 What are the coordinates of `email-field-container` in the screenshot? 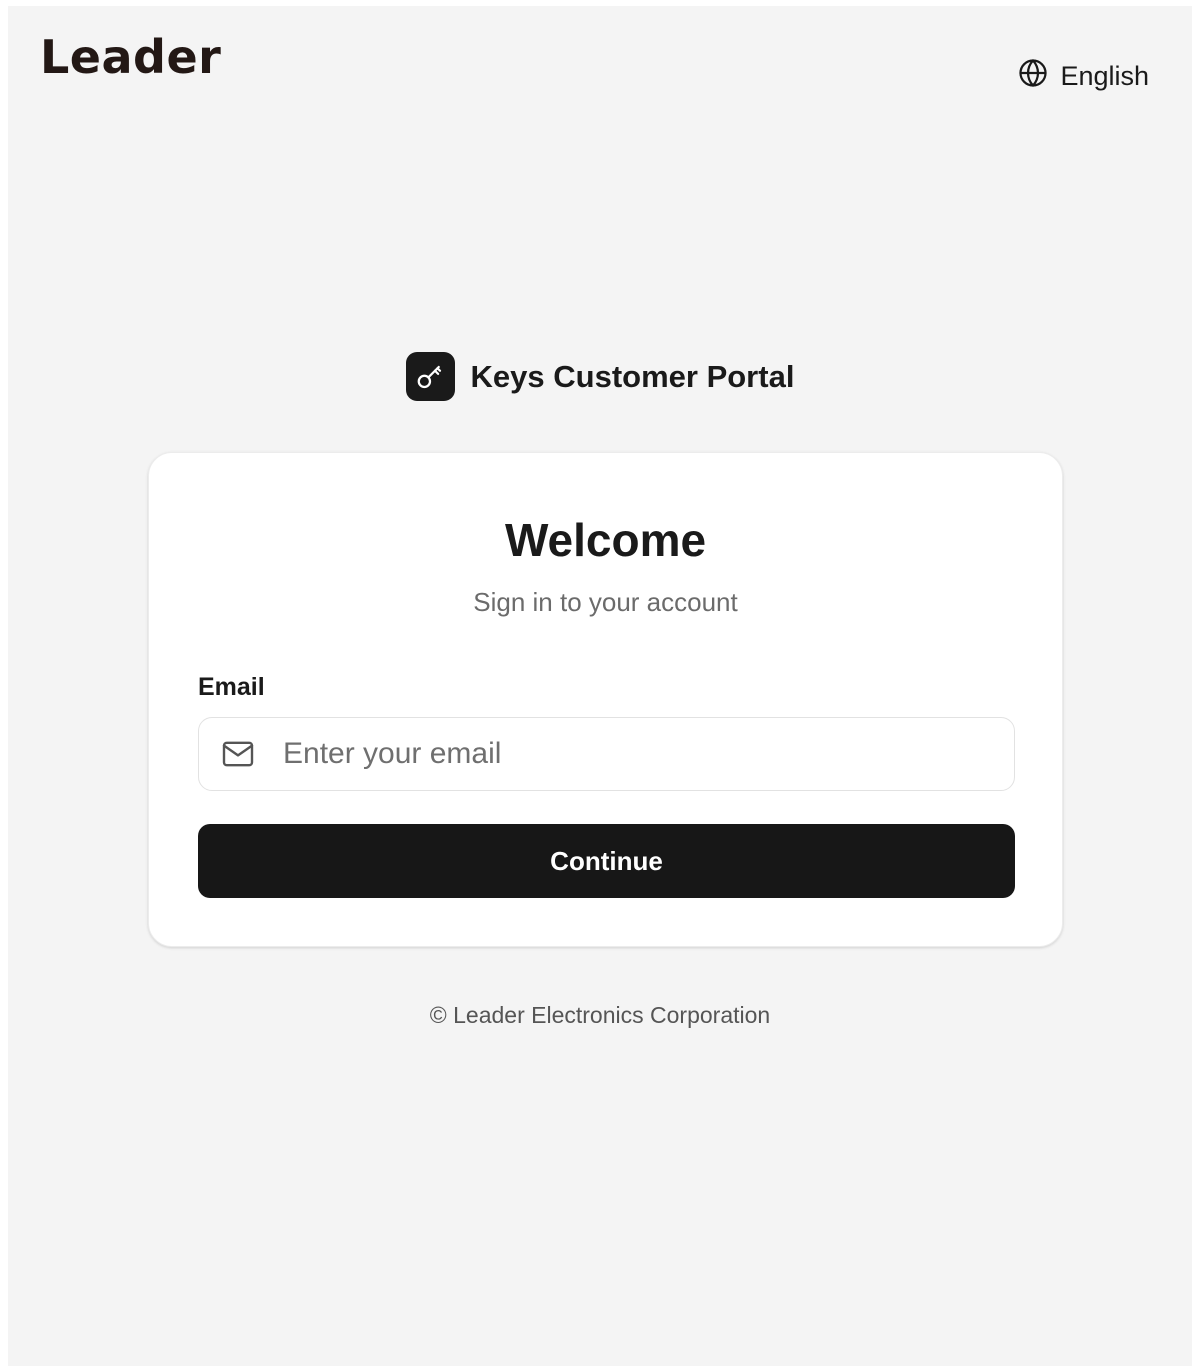 It's located at (606, 754).